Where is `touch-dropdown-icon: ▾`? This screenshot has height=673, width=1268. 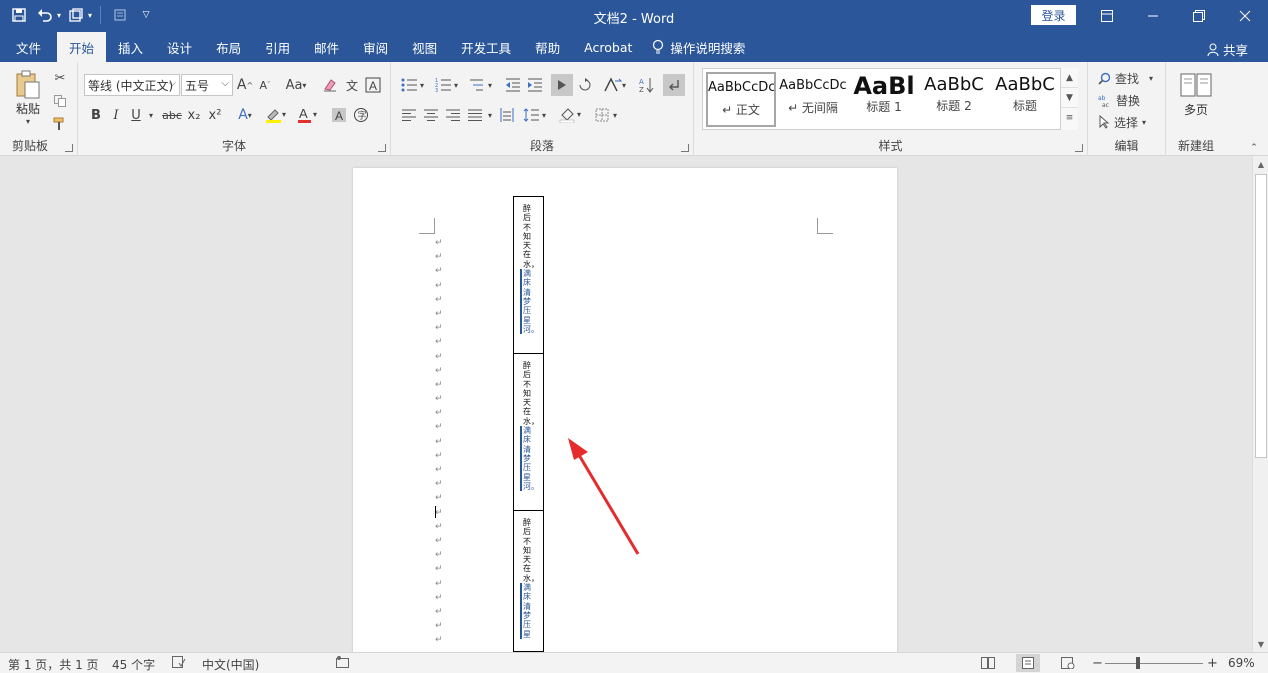
touch-dropdown-icon: ▾ is located at coordinates (90, 15).